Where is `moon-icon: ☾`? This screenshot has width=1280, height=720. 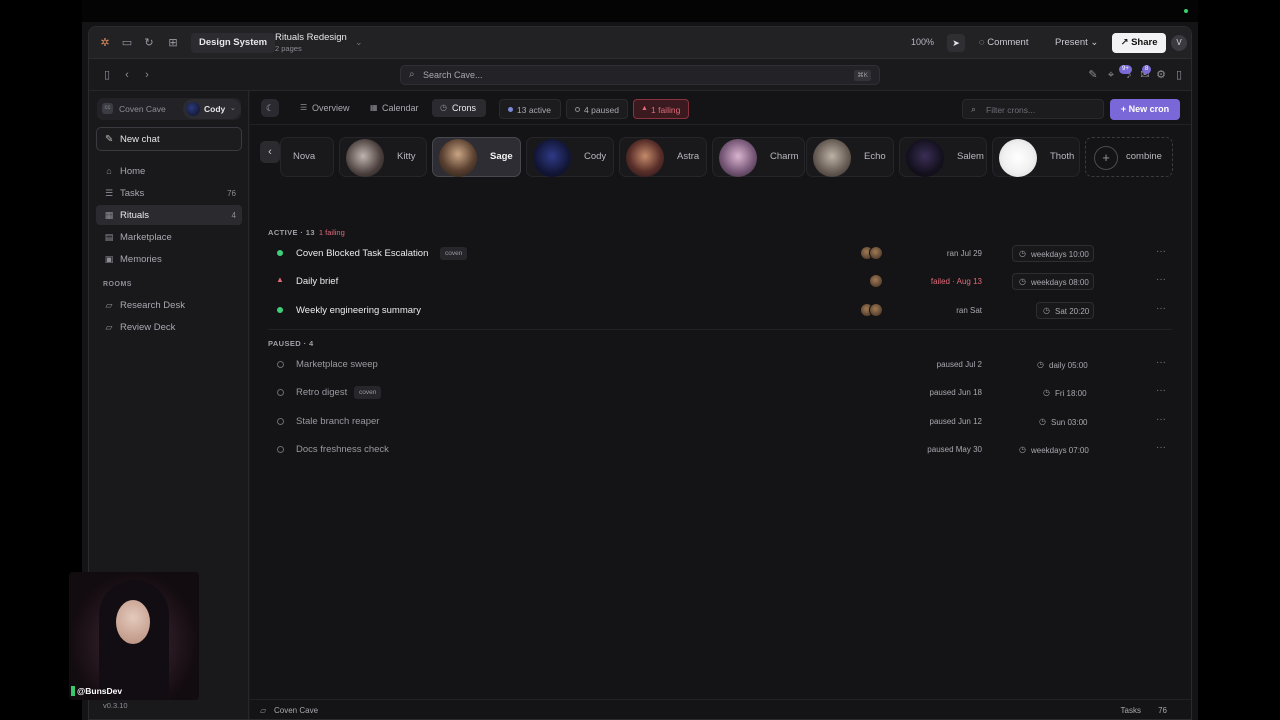 moon-icon: ☾ is located at coordinates (270, 108).